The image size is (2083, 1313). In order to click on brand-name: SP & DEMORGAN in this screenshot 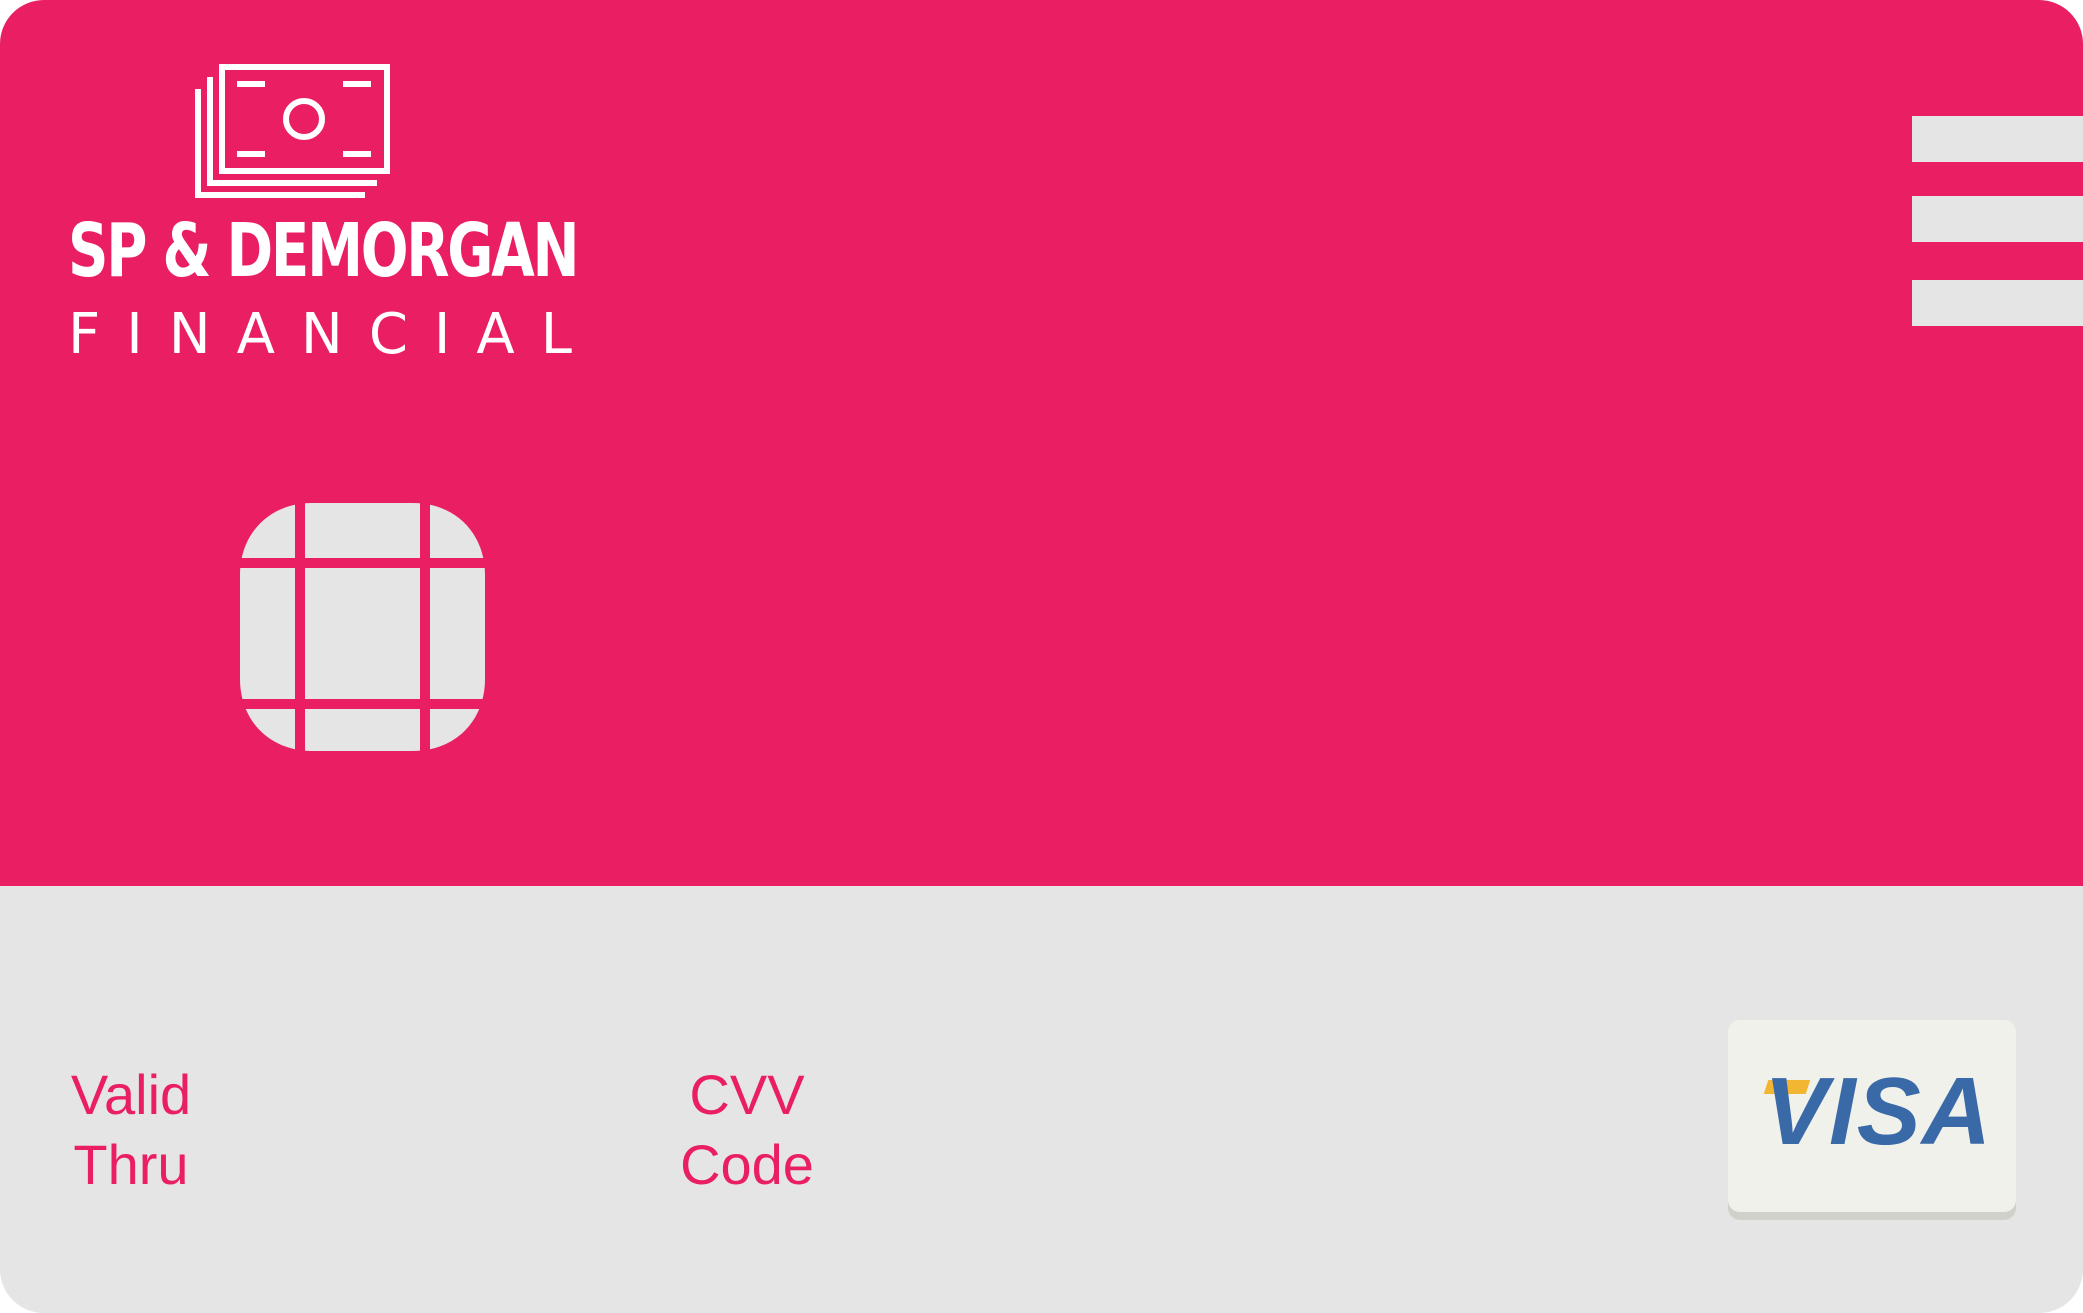, I will do `click(324, 251)`.